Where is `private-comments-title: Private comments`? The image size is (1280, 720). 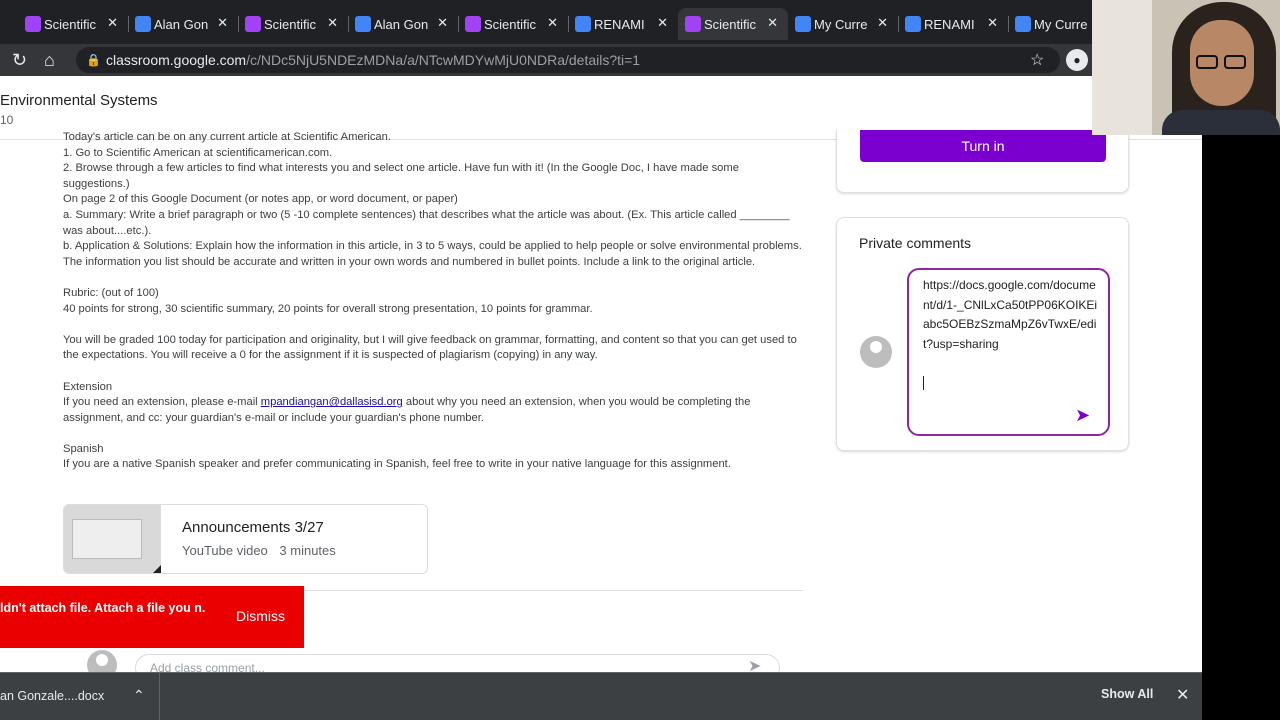 private-comments-title: Private comments is located at coordinates (915, 243).